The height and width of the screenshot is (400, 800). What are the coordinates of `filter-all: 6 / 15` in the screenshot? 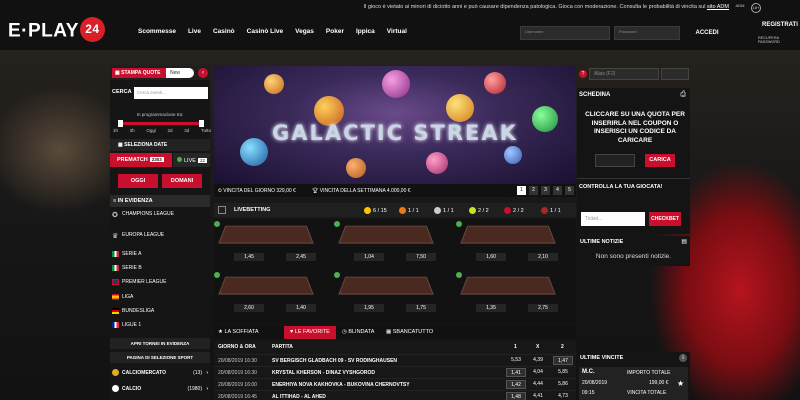 It's located at (375, 210).